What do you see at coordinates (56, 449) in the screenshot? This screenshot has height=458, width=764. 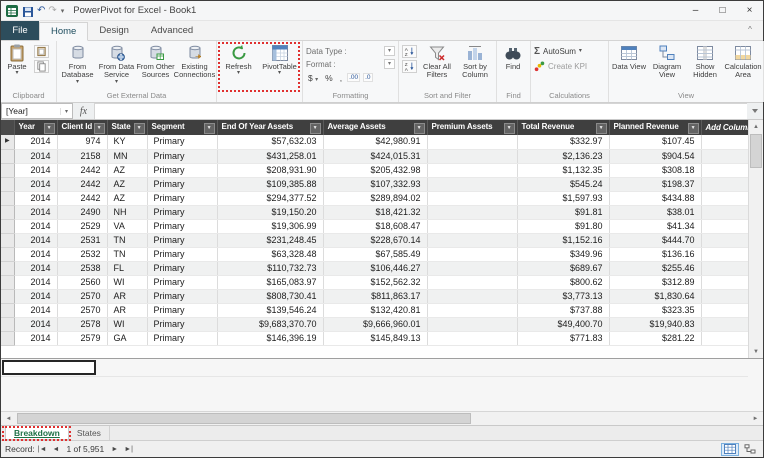 I see `previous-record-icon: ◄` at bounding box center [56, 449].